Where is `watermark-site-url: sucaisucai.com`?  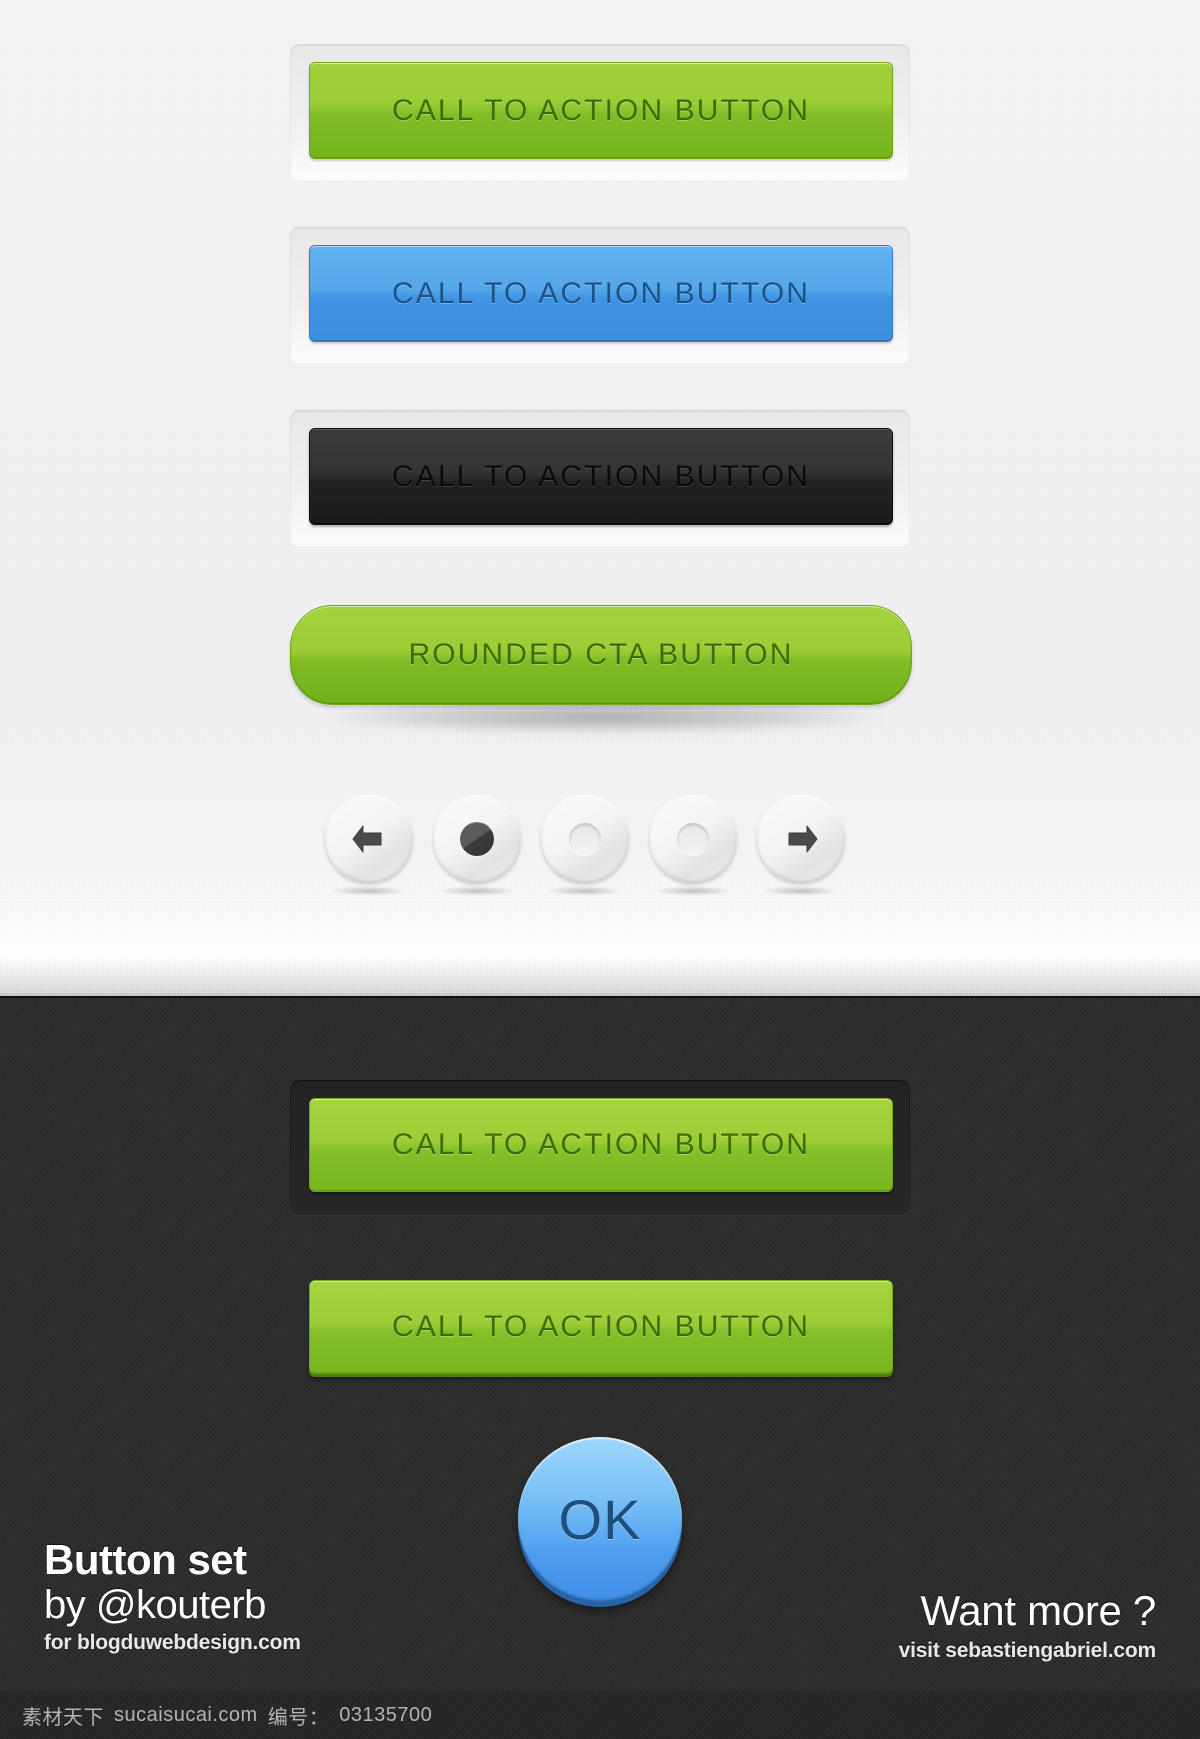
watermark-site-url: sucaisucai.com is located at coordinates (186, 1714).